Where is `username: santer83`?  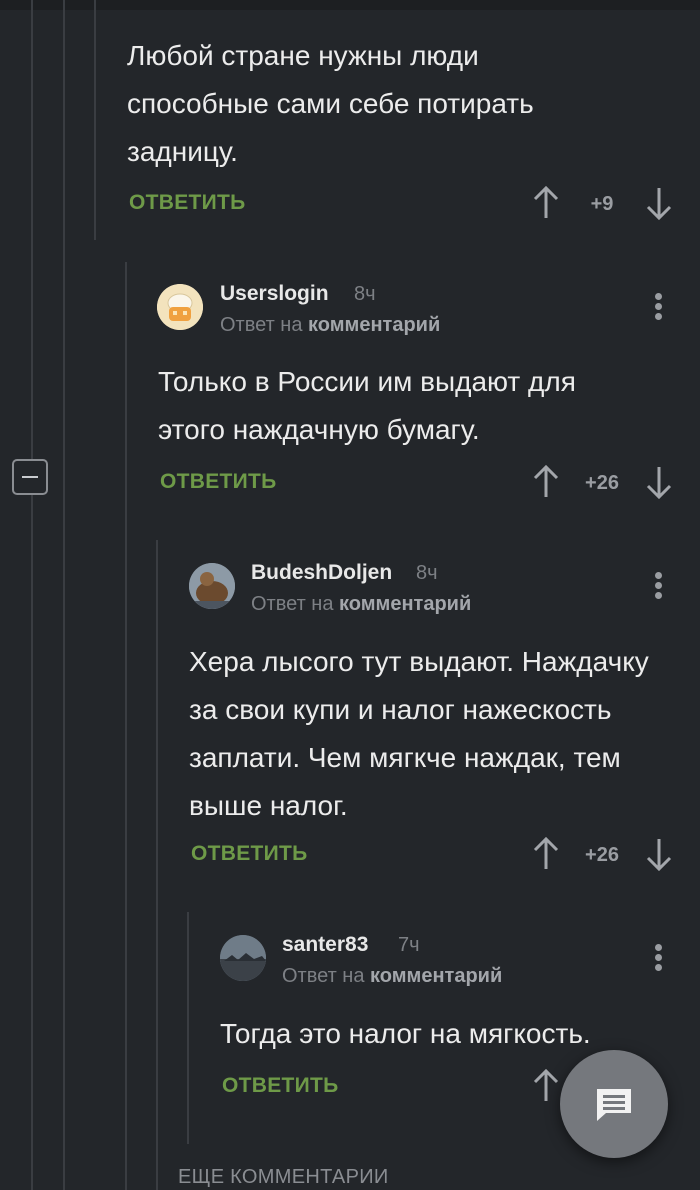 username: santer83 is located at coordinates (325, 945).